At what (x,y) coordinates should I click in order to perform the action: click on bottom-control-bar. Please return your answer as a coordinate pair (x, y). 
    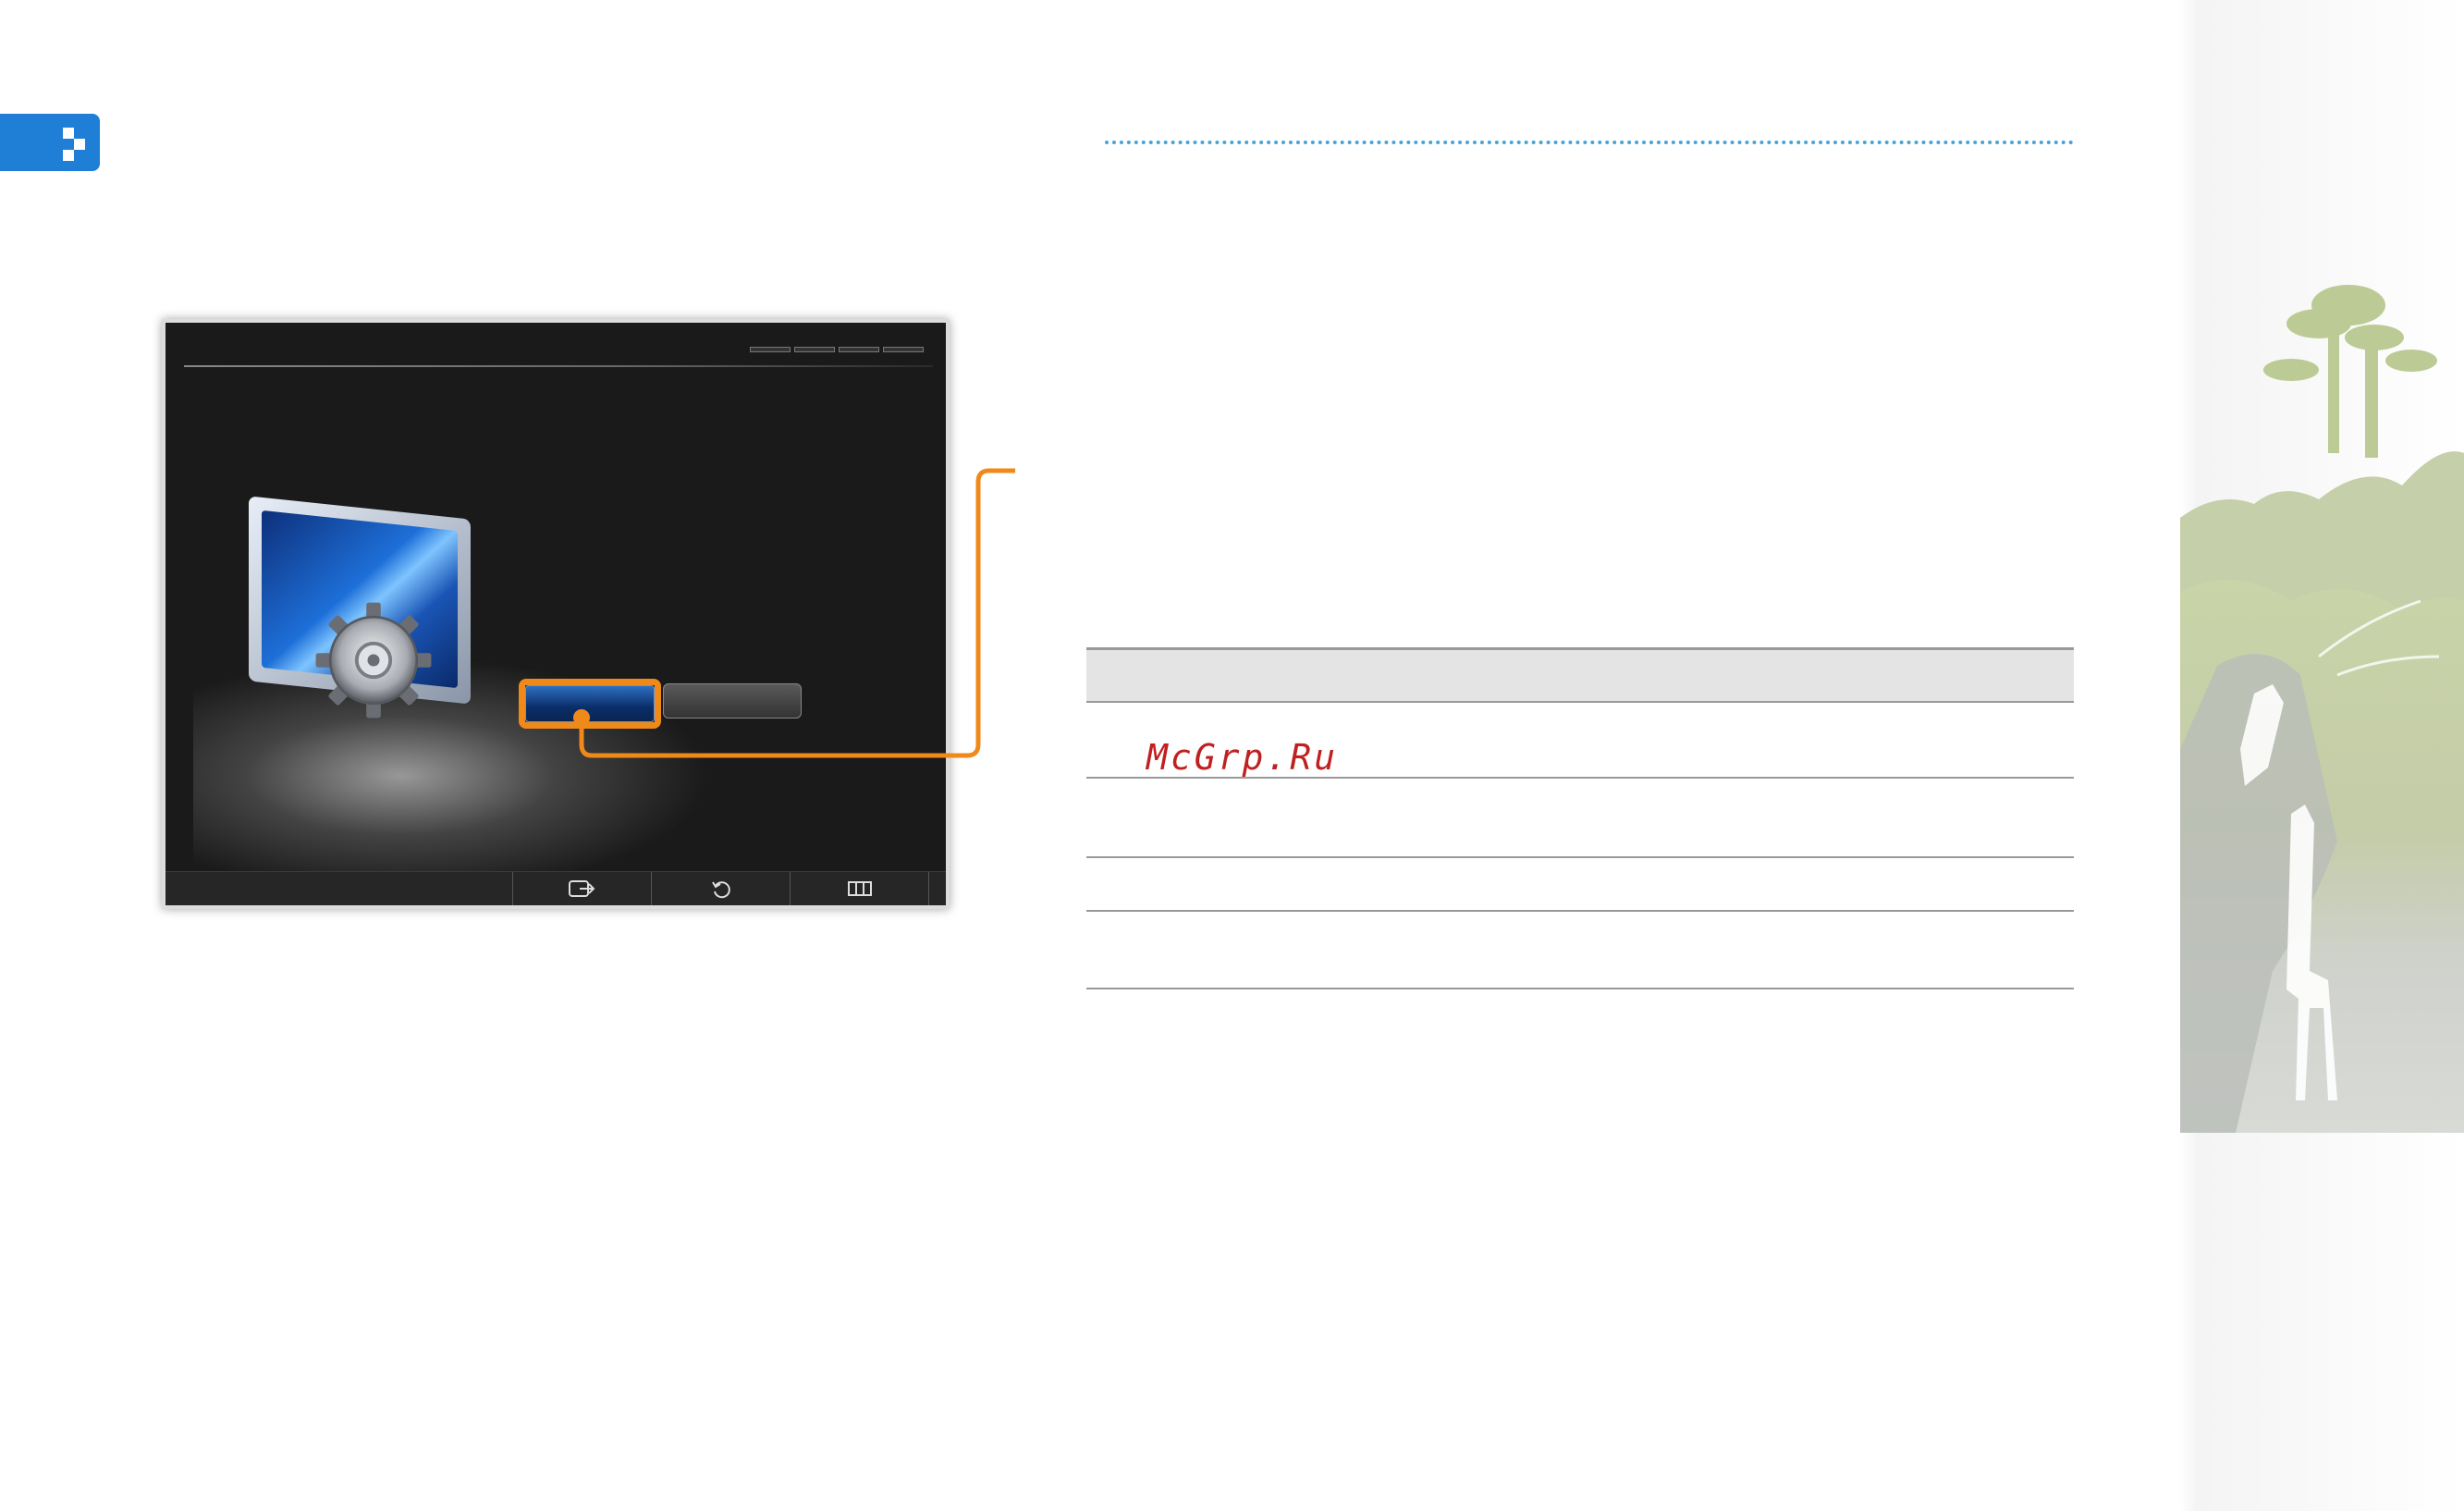
    Looking at the image, I should click on (555, 888).